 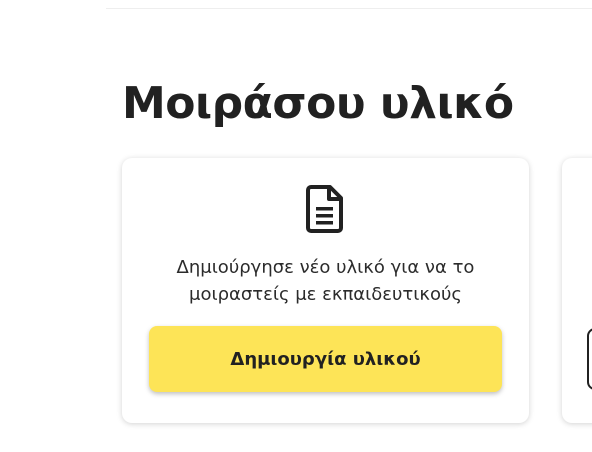 I want to click on section-title: Μοιράσου υλικό, so click(x=318, y=103).